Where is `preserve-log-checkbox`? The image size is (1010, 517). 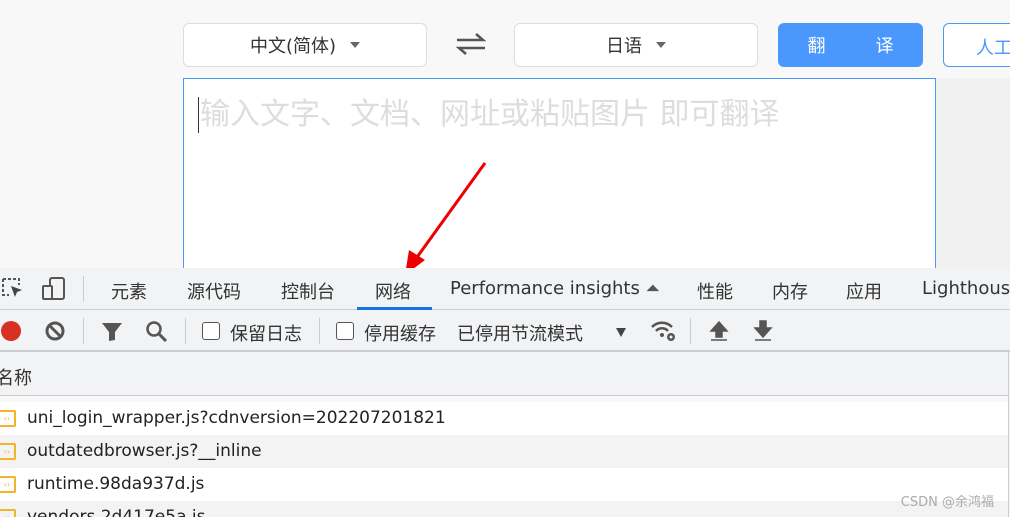
preserve-log-checkbox is located at coordinates (211, 331).